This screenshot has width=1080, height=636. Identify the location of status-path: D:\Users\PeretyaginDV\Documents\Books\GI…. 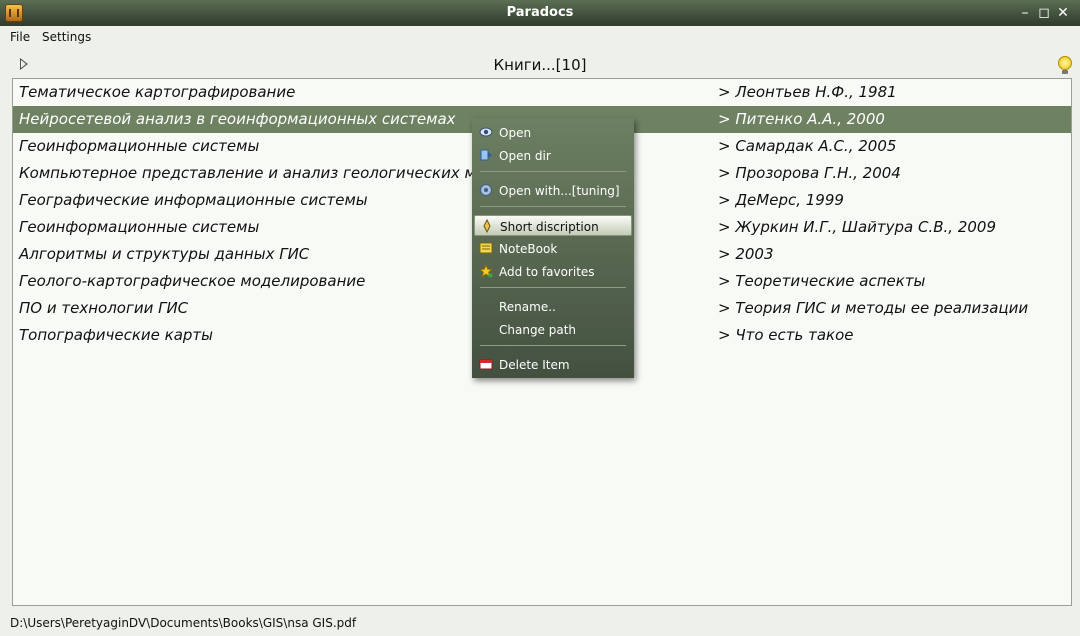
(183, 623).